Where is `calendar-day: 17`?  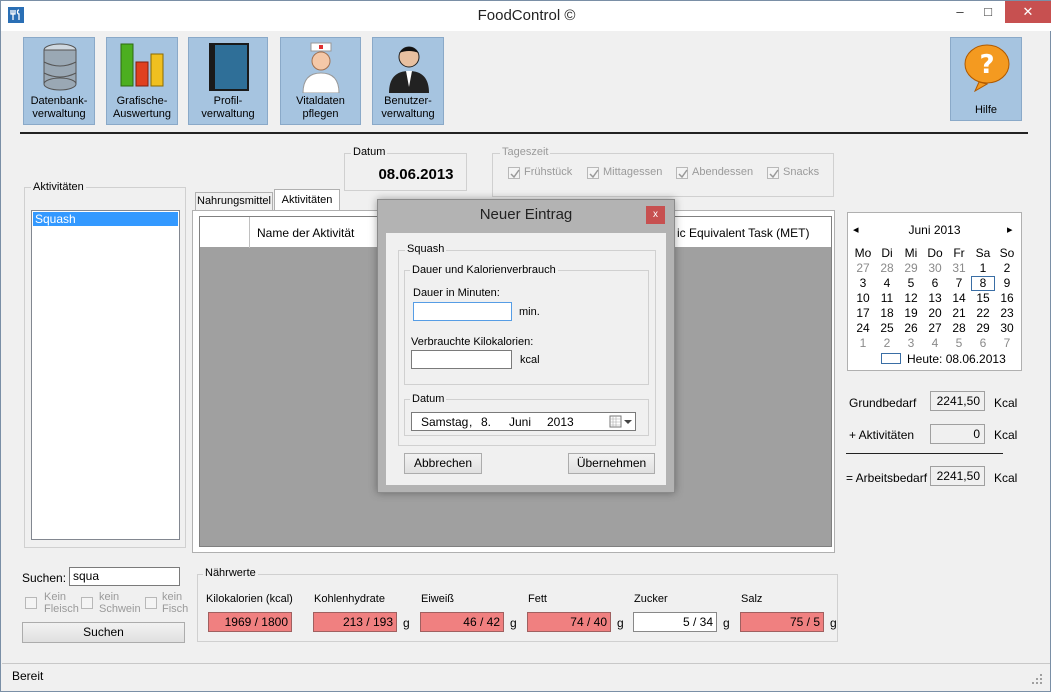
calendar-day: 17 is located at coordinates (863, 313).